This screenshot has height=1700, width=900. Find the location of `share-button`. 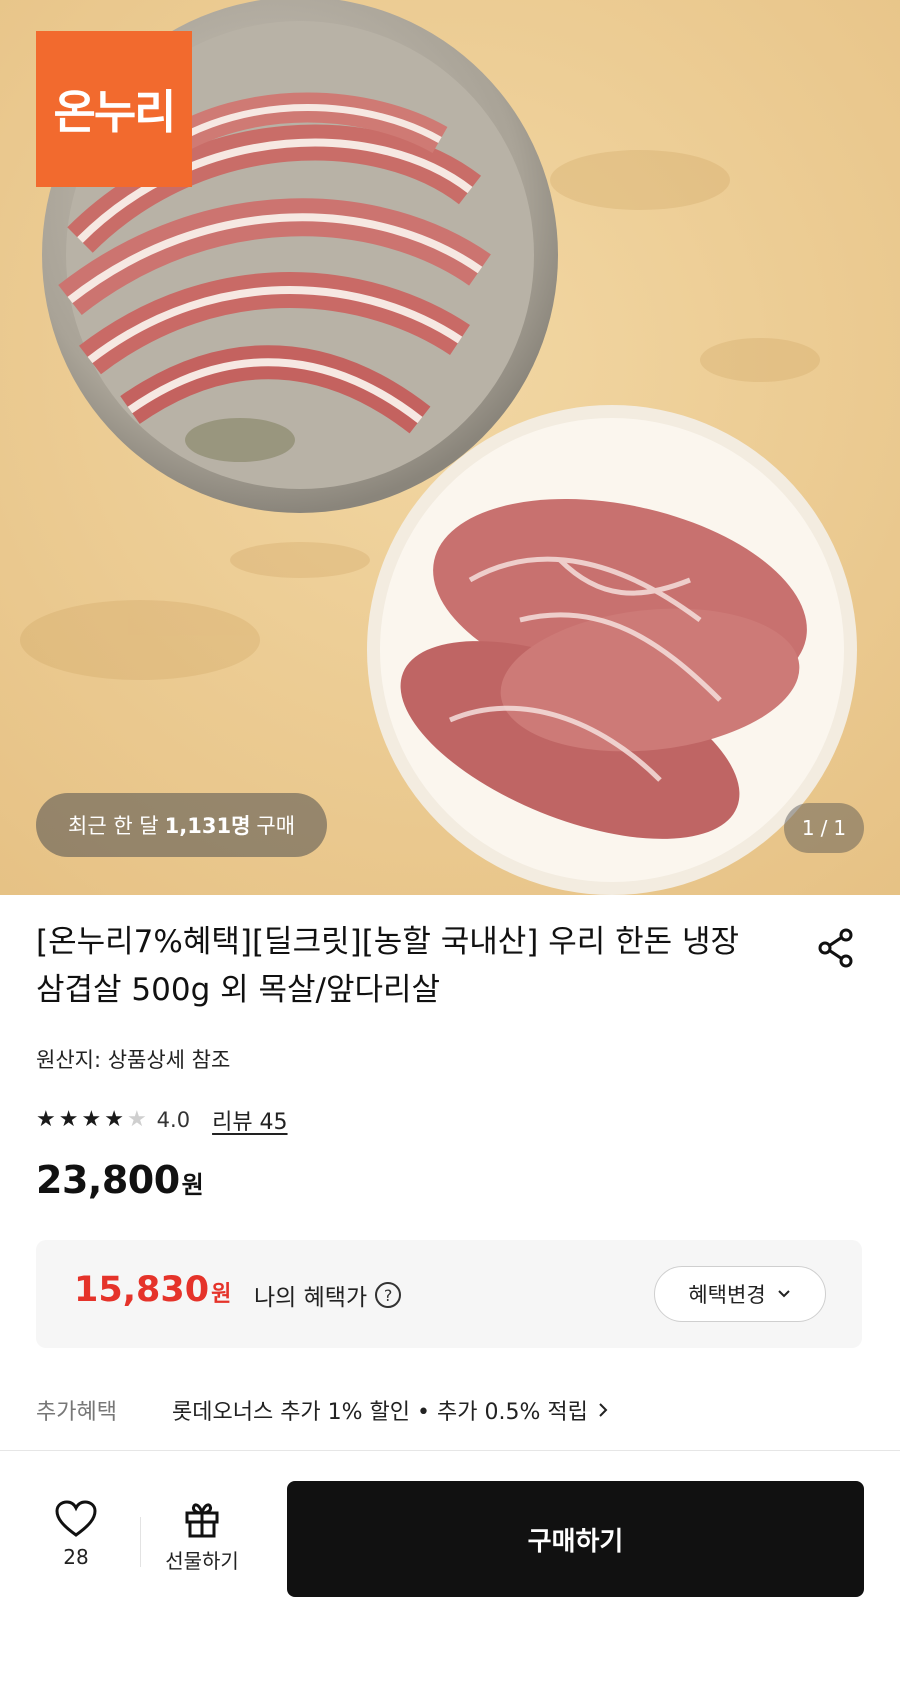

share-button is located at coordinates (836, 948).